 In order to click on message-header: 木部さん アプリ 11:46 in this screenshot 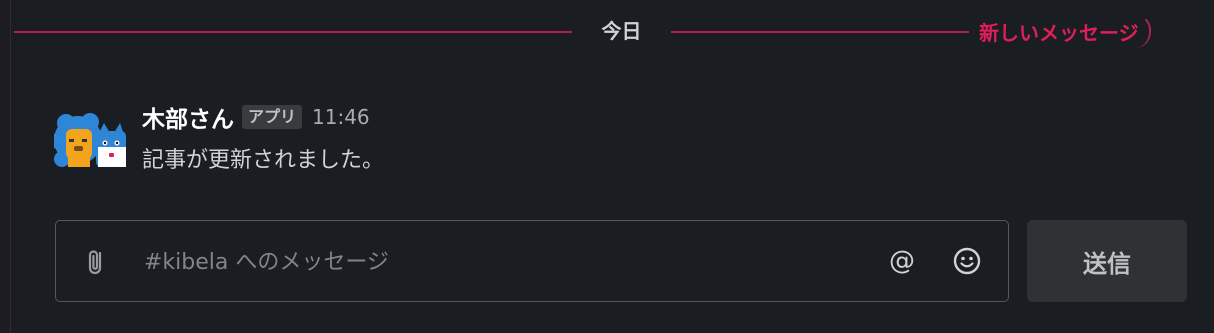, I will do `click(256, 117)`.